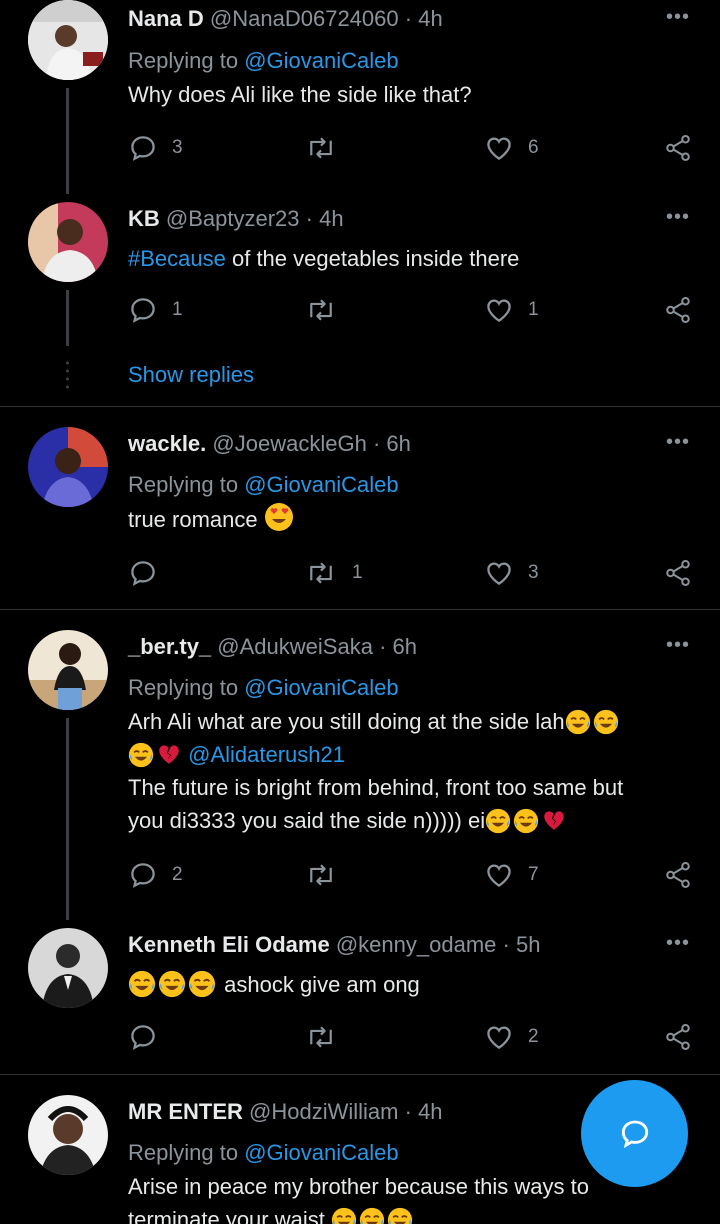 The image size is (720, 1224). What do you see at coordinates (511, 573) in the screenshot?
I see `like-button: 3` at bounding box center [511, 573].